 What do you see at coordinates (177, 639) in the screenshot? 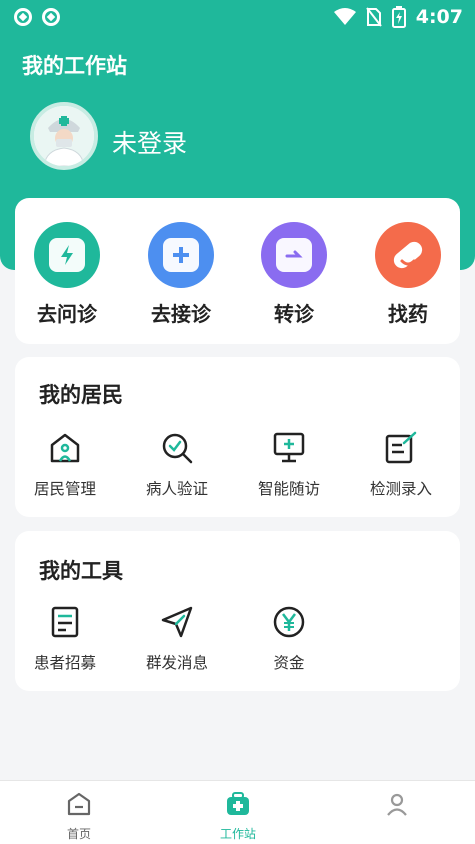
I see `grid-item-broadcast-message: 群发消息` at bounding box center [177, 639].